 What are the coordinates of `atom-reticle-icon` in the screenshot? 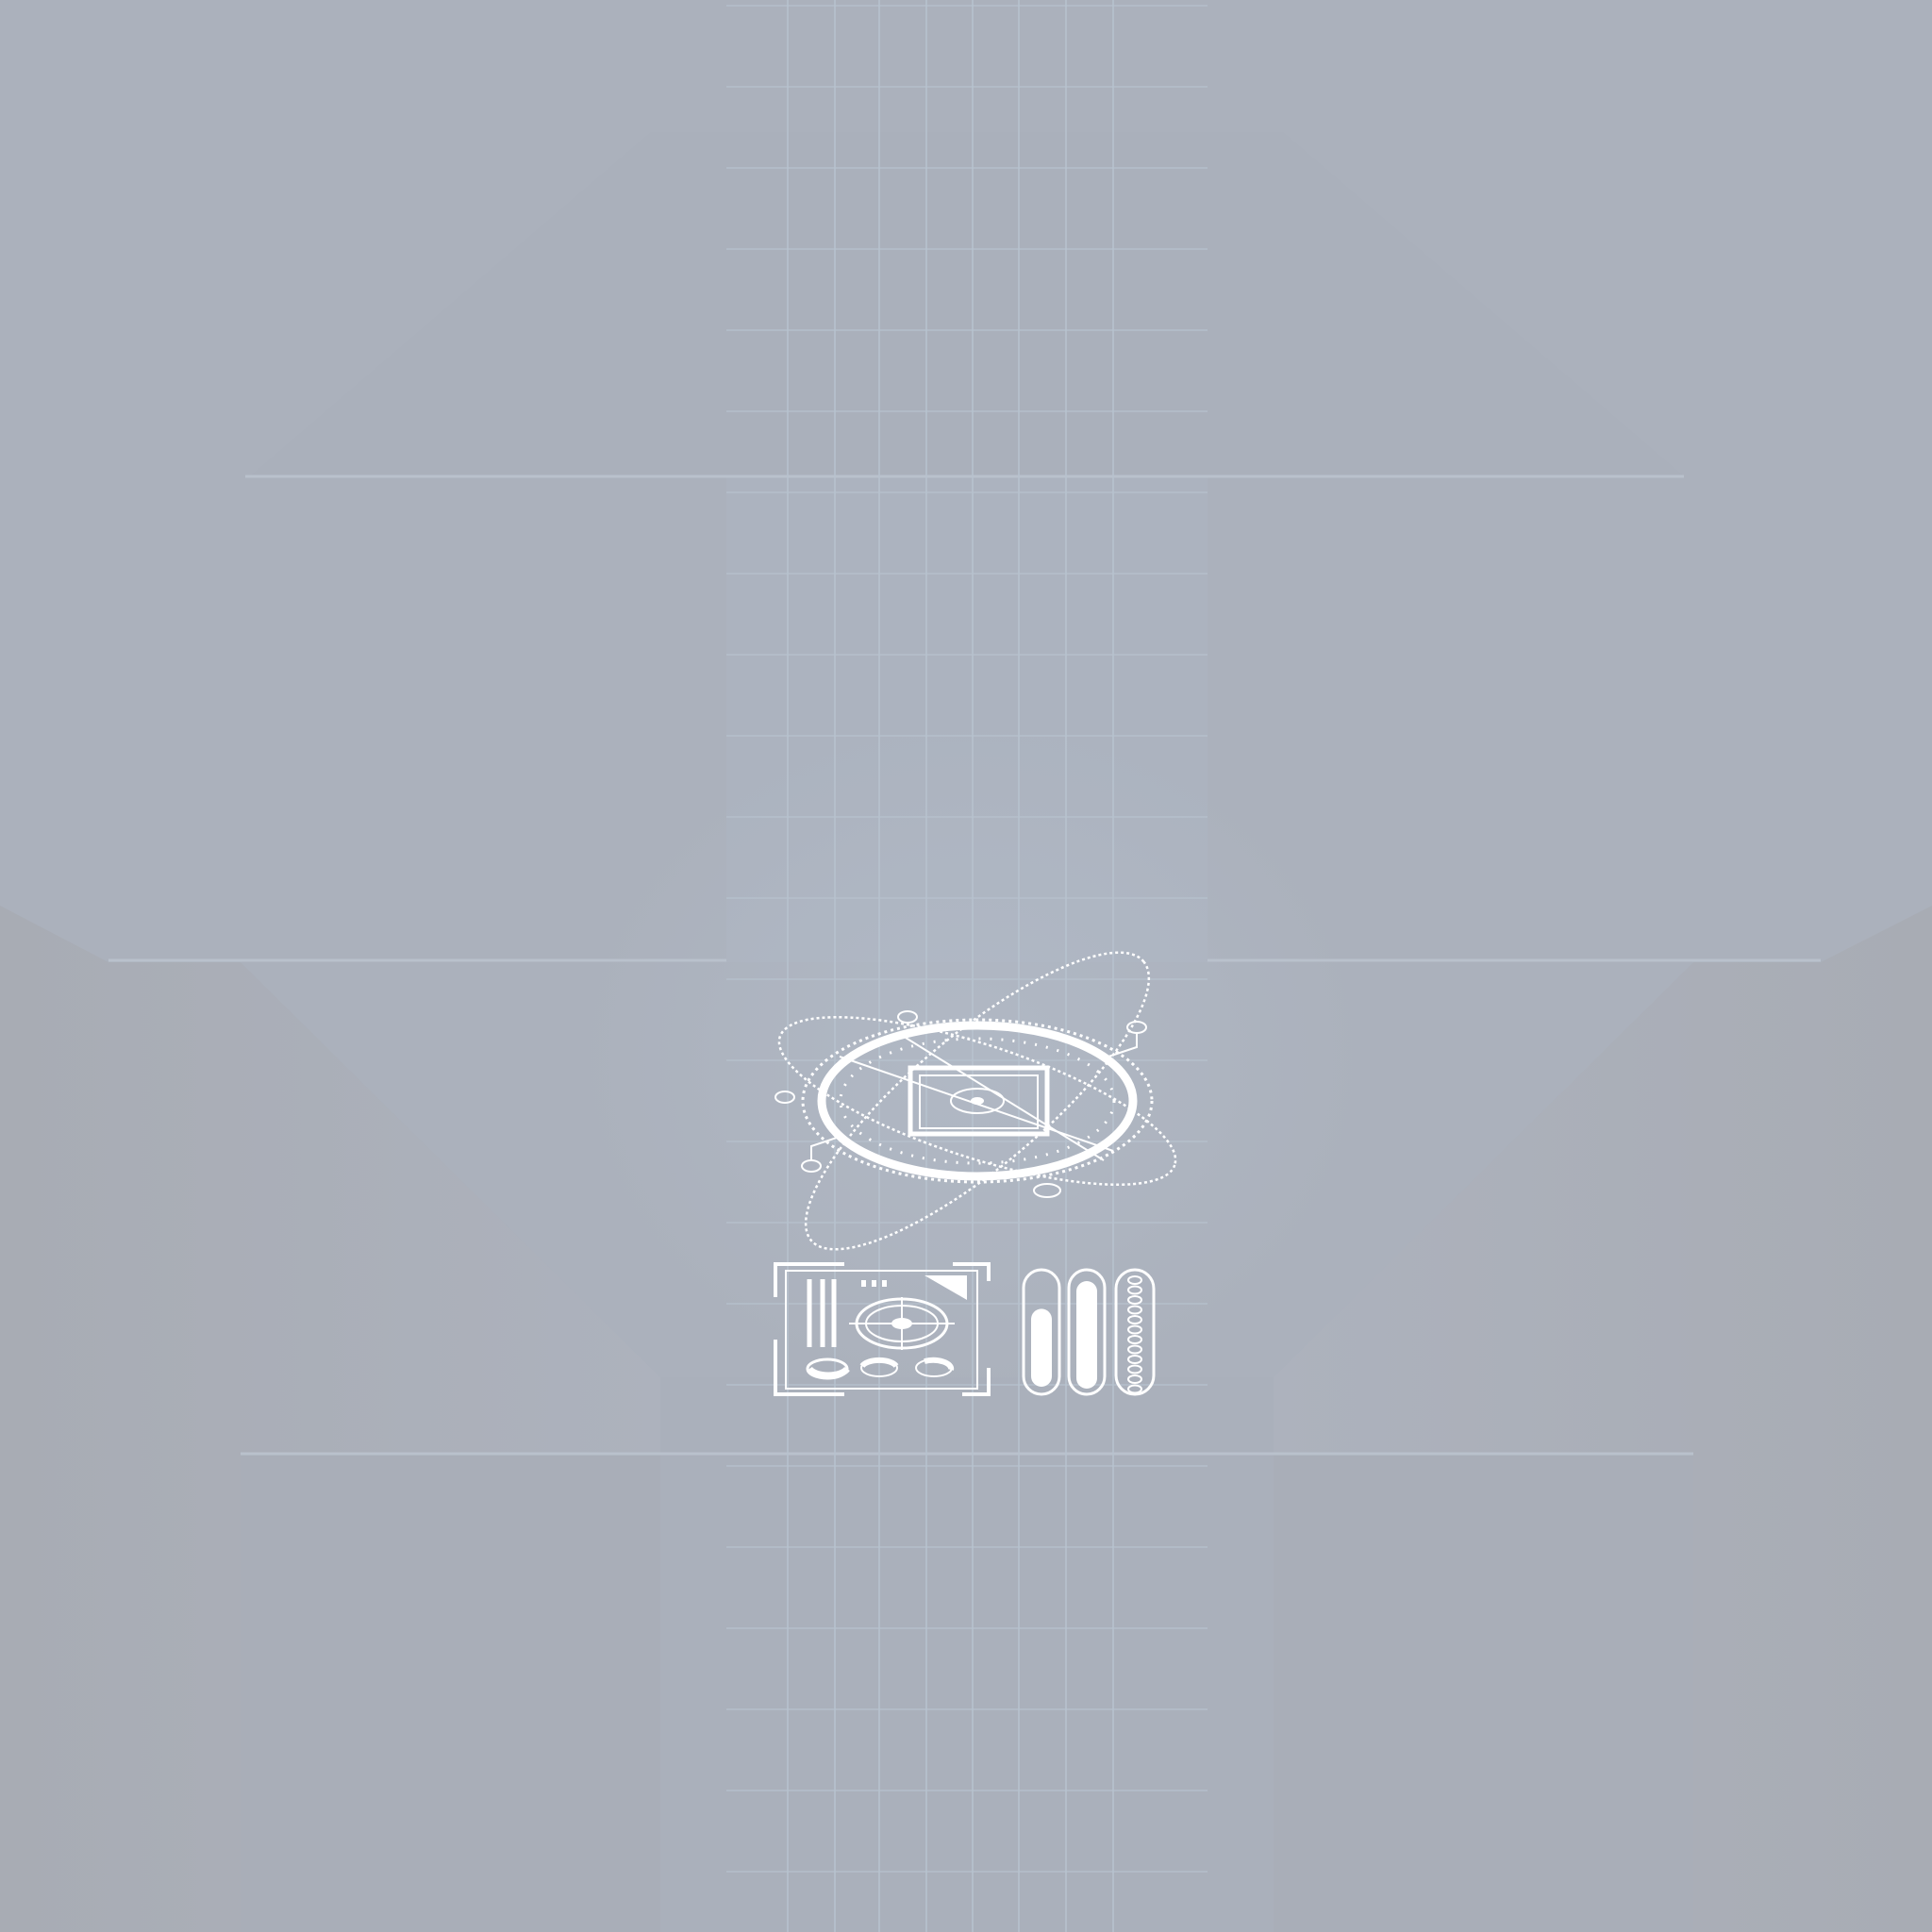 It's located at (976, 1101).